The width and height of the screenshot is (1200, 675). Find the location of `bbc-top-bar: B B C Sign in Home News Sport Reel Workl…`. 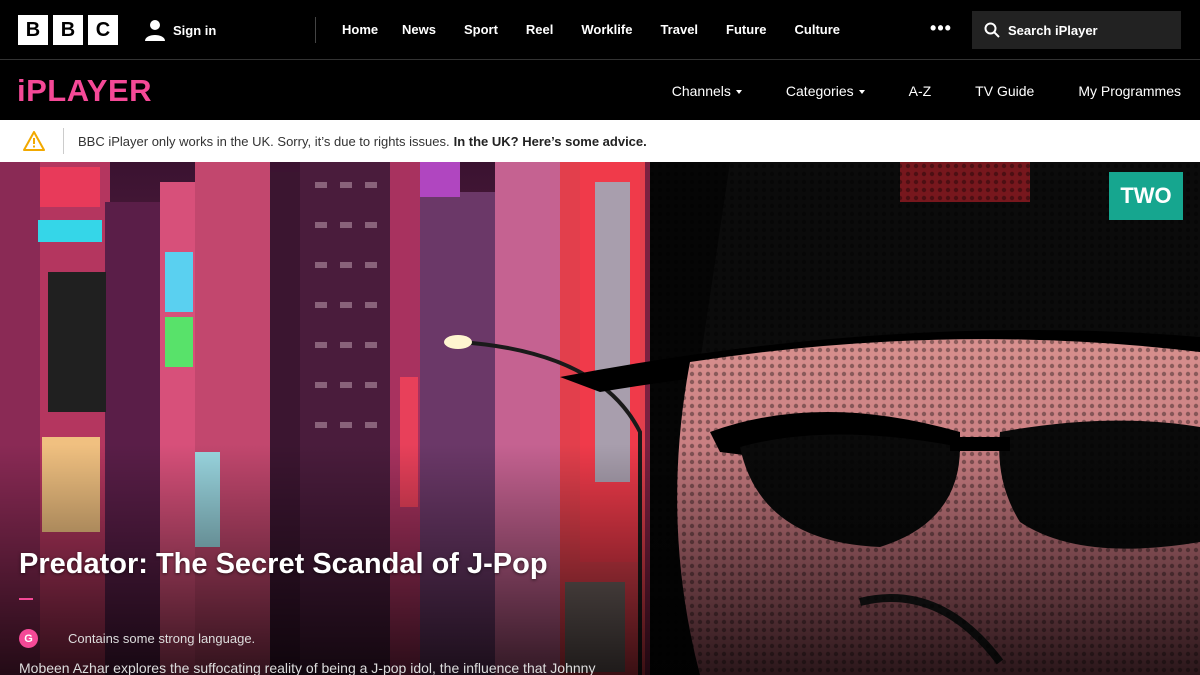

bbc-top-bar: B B C Sign in Home News Sport Reel Workl… is located at coordinates (600, 30).